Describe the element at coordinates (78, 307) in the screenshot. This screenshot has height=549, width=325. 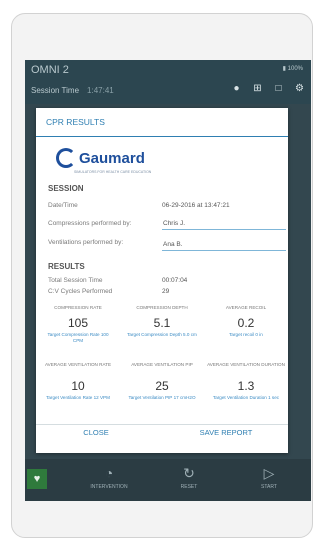
I see `stat-label: COMPRESSION RATE` at that location.